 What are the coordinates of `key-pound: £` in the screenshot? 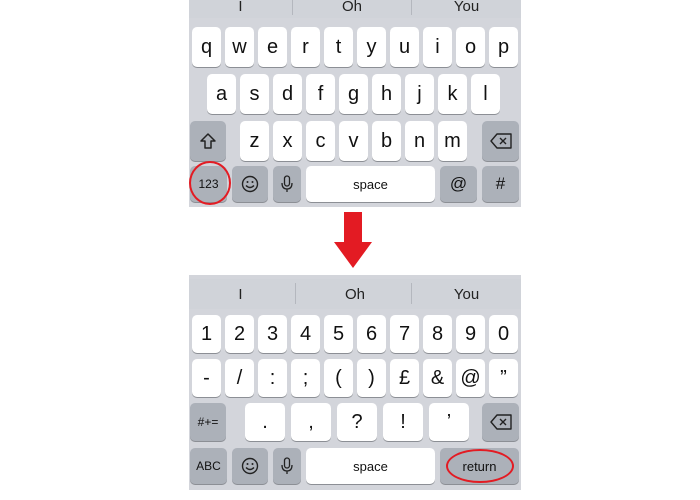 It's located at (404, 378).